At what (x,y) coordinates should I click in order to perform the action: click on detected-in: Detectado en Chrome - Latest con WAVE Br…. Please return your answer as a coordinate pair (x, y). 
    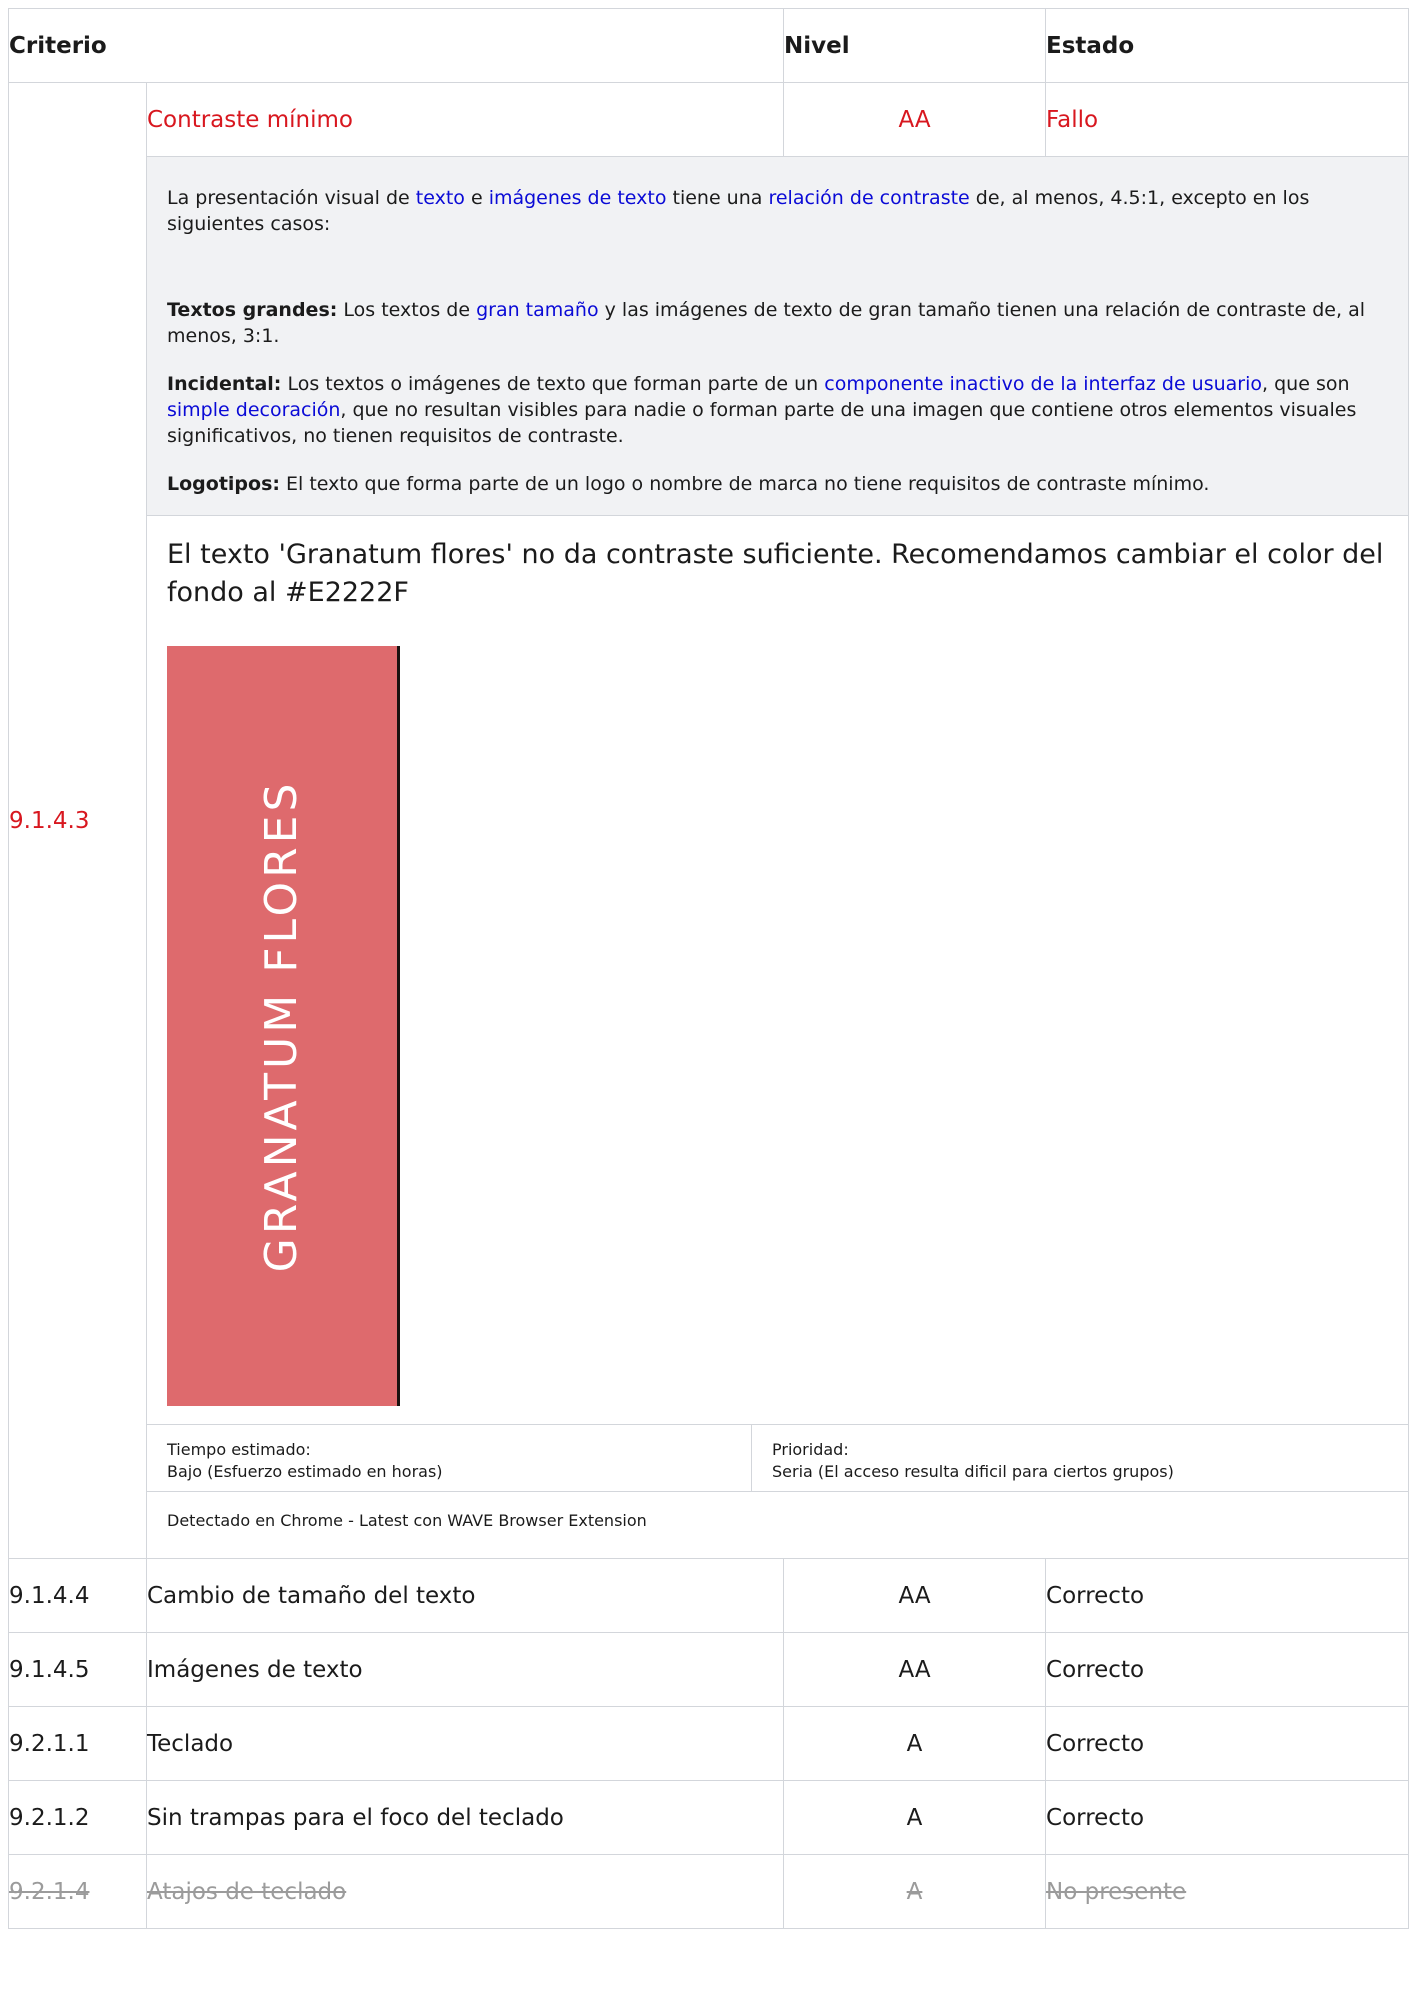
    Looking at the image, I should click on (407, 1520).